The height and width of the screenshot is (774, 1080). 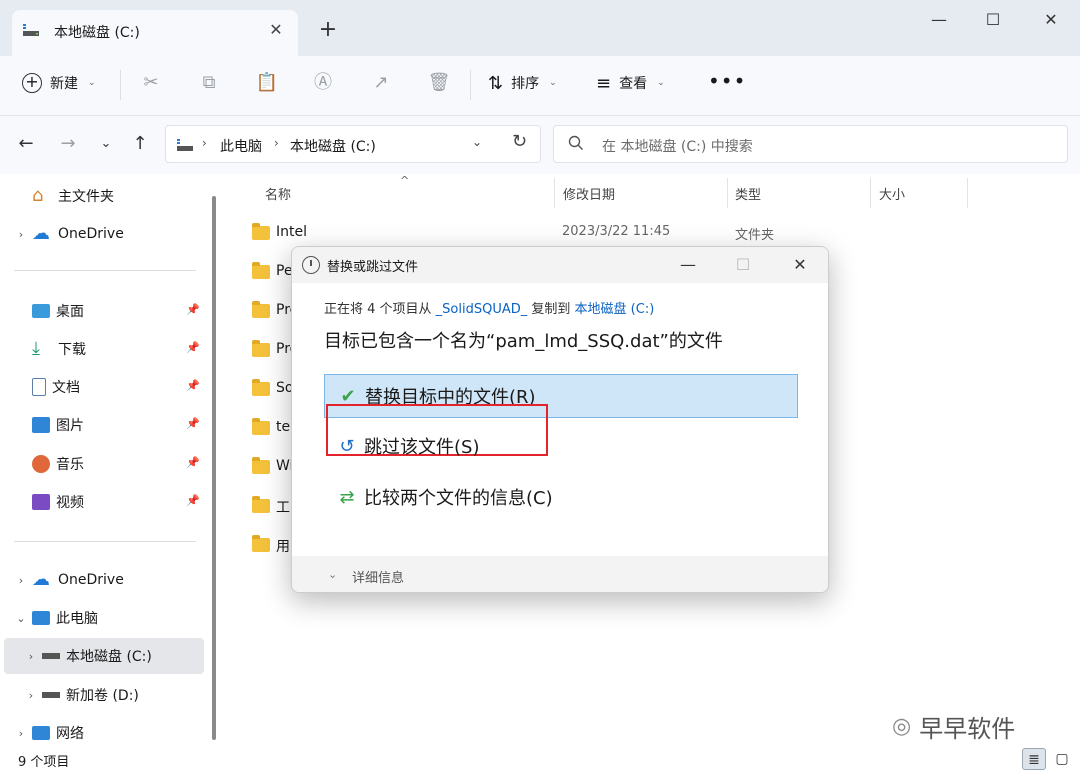 I want to click on destination-link: 本地磁盘 (C:), so click(x=615, y=309).